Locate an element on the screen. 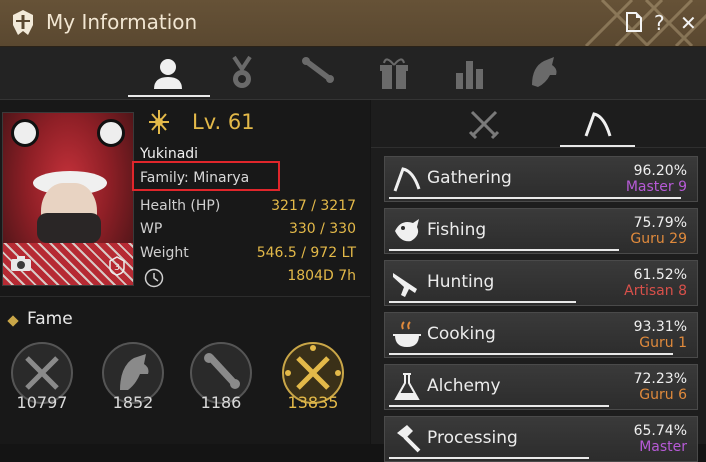 This screenshot has width=706, height=462. cooking-pot-icon is located at coordinates (407, 334).